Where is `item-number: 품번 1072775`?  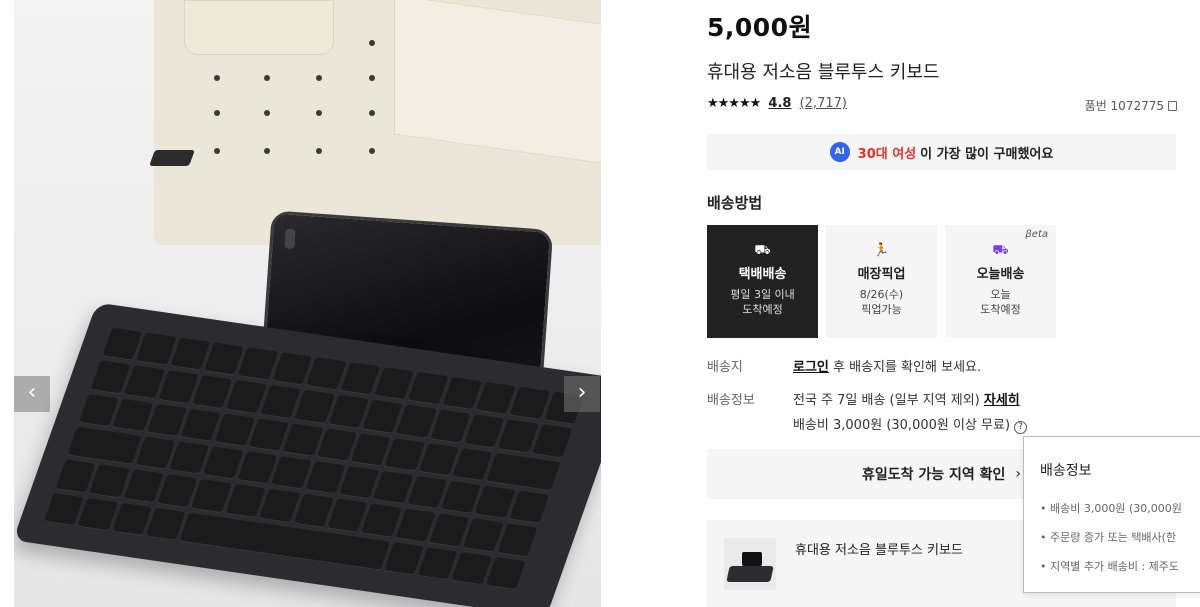
item-number: 품번 1072775 is located at coordinates (1131, 105).